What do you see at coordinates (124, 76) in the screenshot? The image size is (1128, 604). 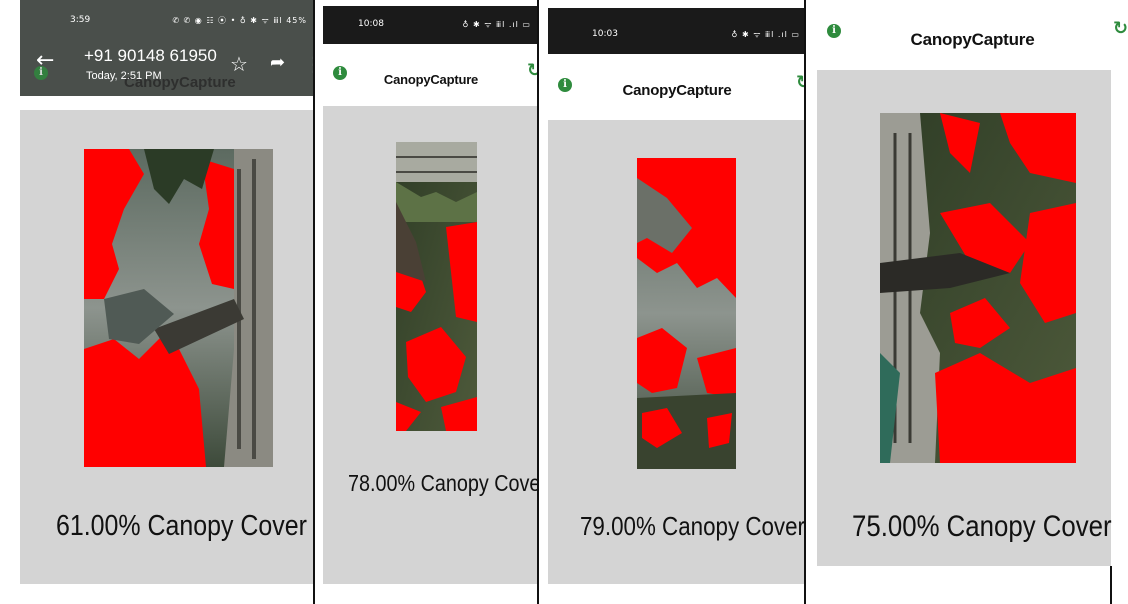 I see `message-timestamp: Today, 2:51 PM` at bounding box center [124, 76].